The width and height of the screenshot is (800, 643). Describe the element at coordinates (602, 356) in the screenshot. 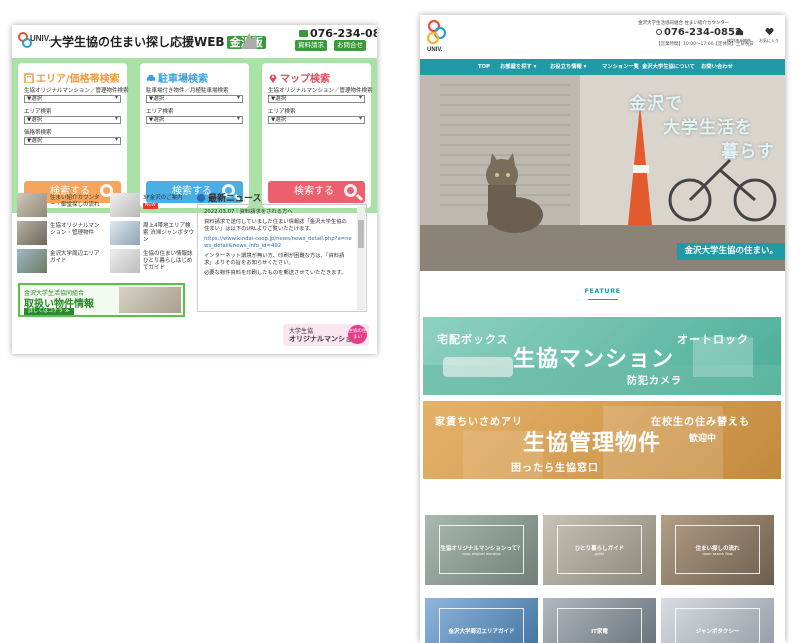

I see `coop-mansion-banner: 宅配ボックス オートロック 生協マンション 防犯カメラ` at that location.